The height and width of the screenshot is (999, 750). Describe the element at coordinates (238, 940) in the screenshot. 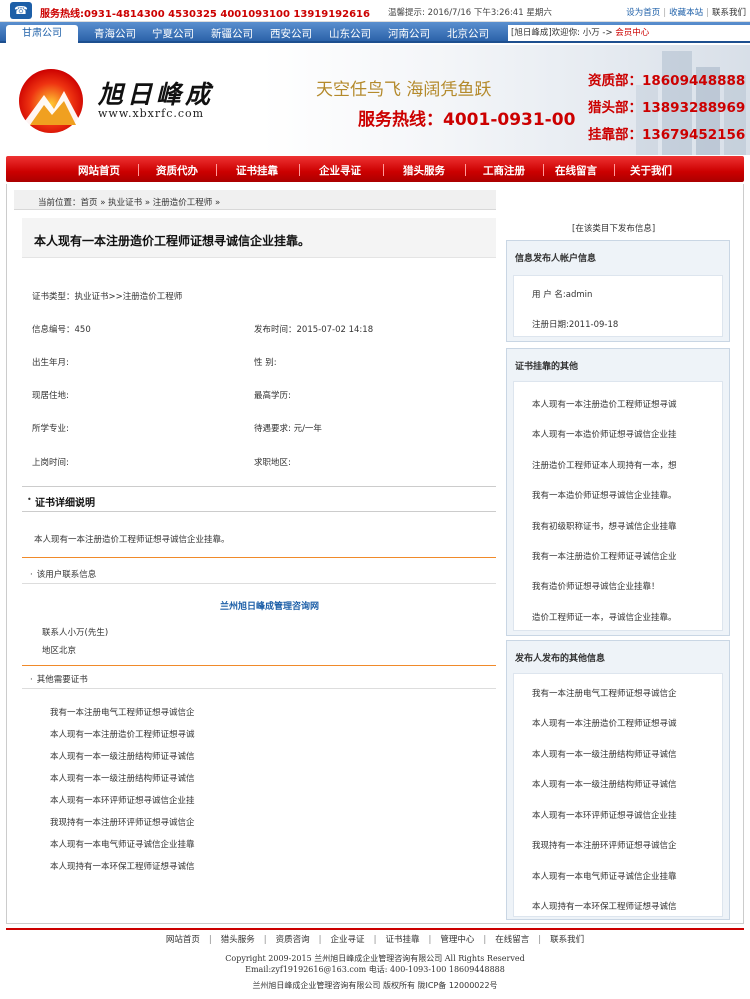

I see `footer-link: 猎头服务` at that location.